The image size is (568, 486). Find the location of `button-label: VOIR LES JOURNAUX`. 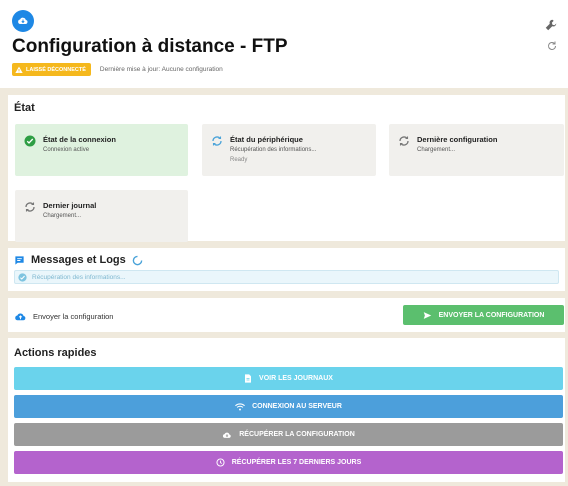

button-label: VOIR LES JOURNAUX is located at coordinates (296, 378).